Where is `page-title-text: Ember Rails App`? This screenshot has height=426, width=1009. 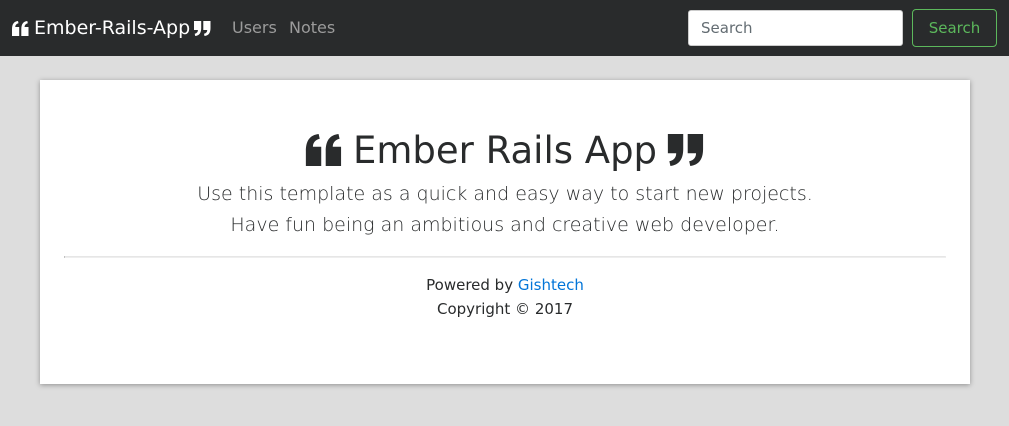 page-title-text: Ember Rails App is located at coordinates (505, 150).